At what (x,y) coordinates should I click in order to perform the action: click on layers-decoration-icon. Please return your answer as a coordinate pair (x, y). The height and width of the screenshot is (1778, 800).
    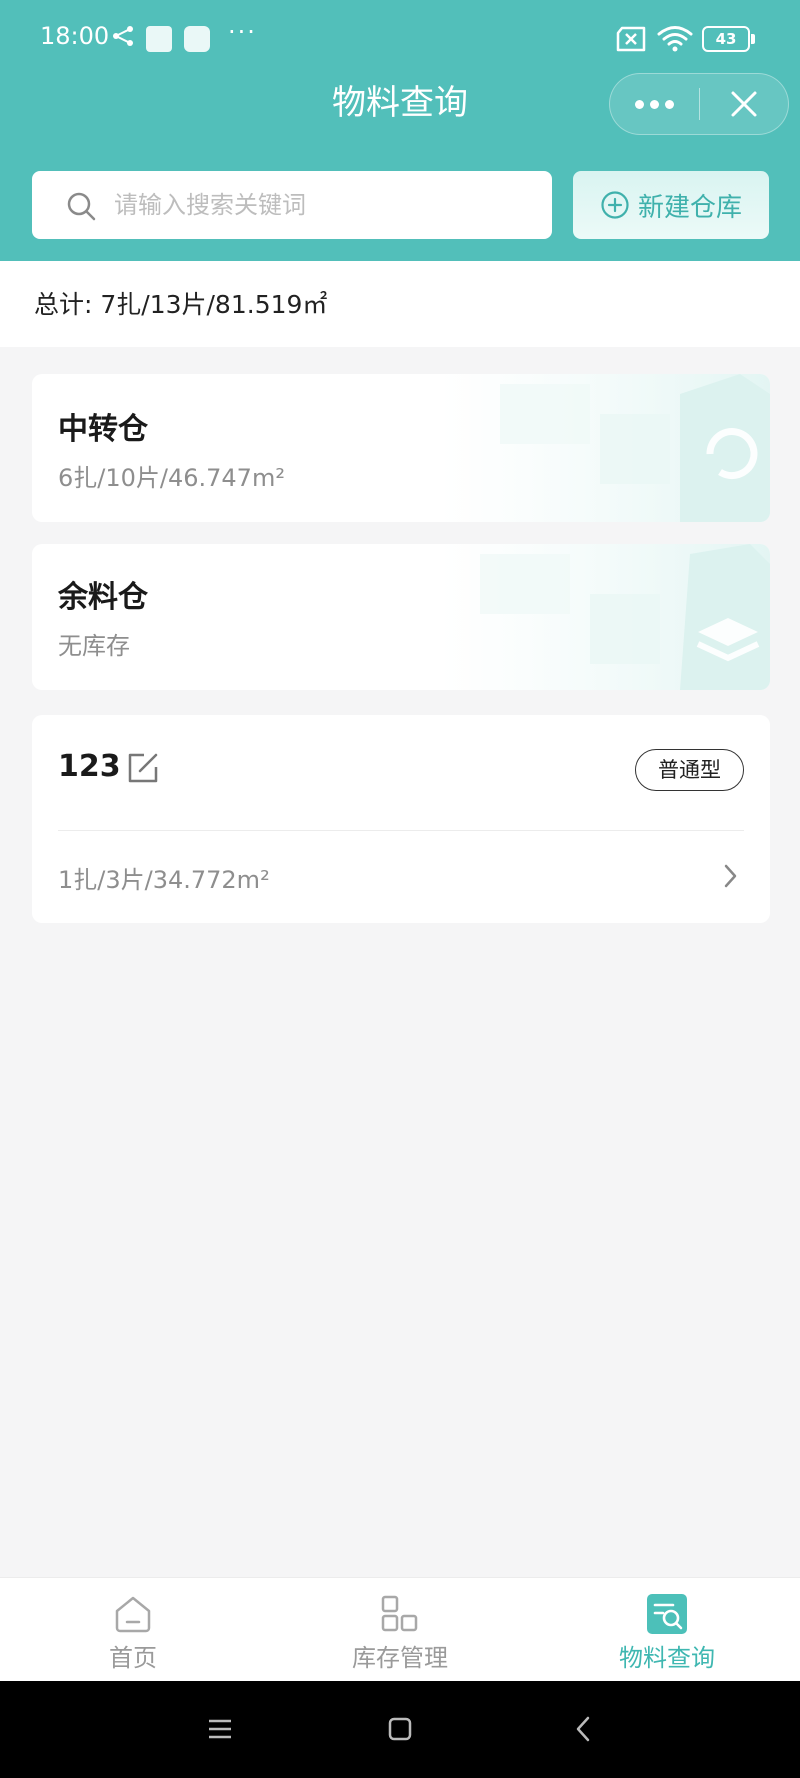
    Looking at the image, I should click on (605, 617).